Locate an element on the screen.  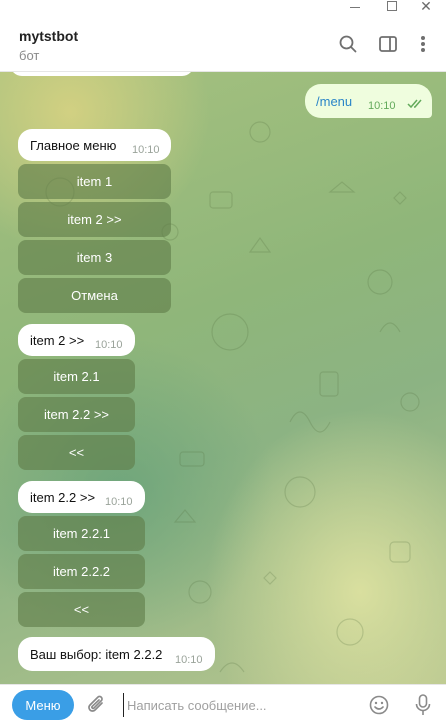
message-text: /menu is located at coordinates (334, 101).